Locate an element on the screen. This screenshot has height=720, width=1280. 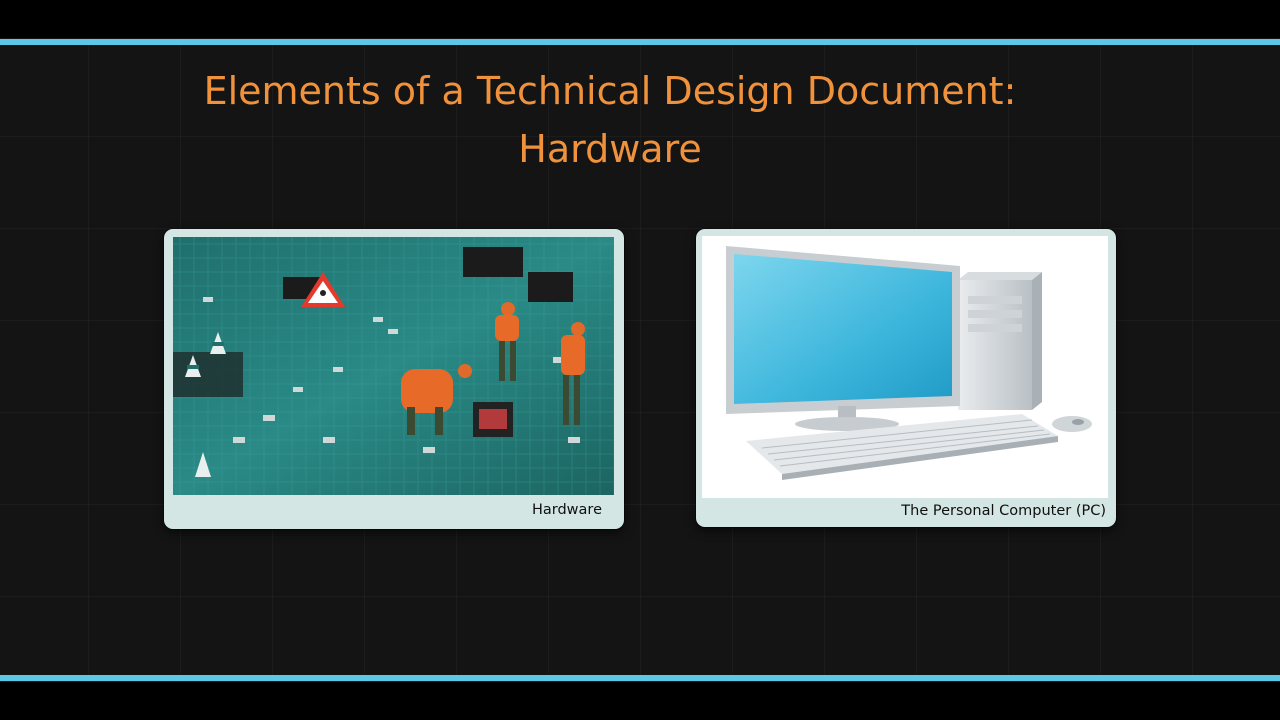
personal-computer-photo is located at coordinates (905, 367).